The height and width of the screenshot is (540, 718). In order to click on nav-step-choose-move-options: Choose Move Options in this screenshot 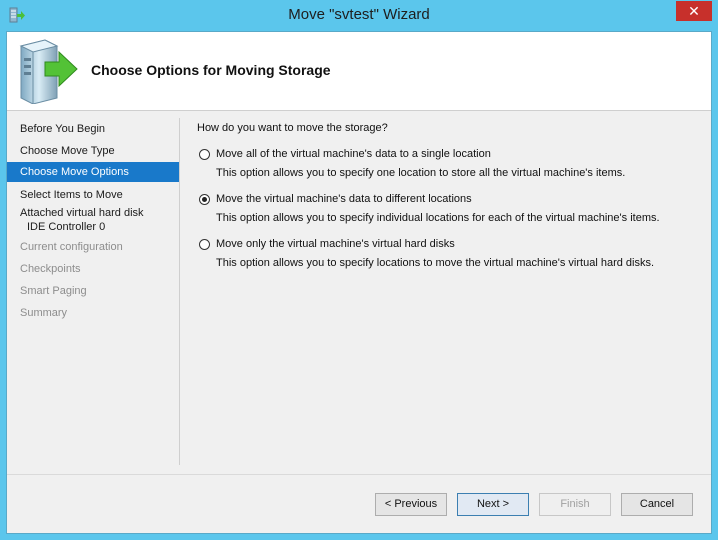, I will do `click(93, 172)`.